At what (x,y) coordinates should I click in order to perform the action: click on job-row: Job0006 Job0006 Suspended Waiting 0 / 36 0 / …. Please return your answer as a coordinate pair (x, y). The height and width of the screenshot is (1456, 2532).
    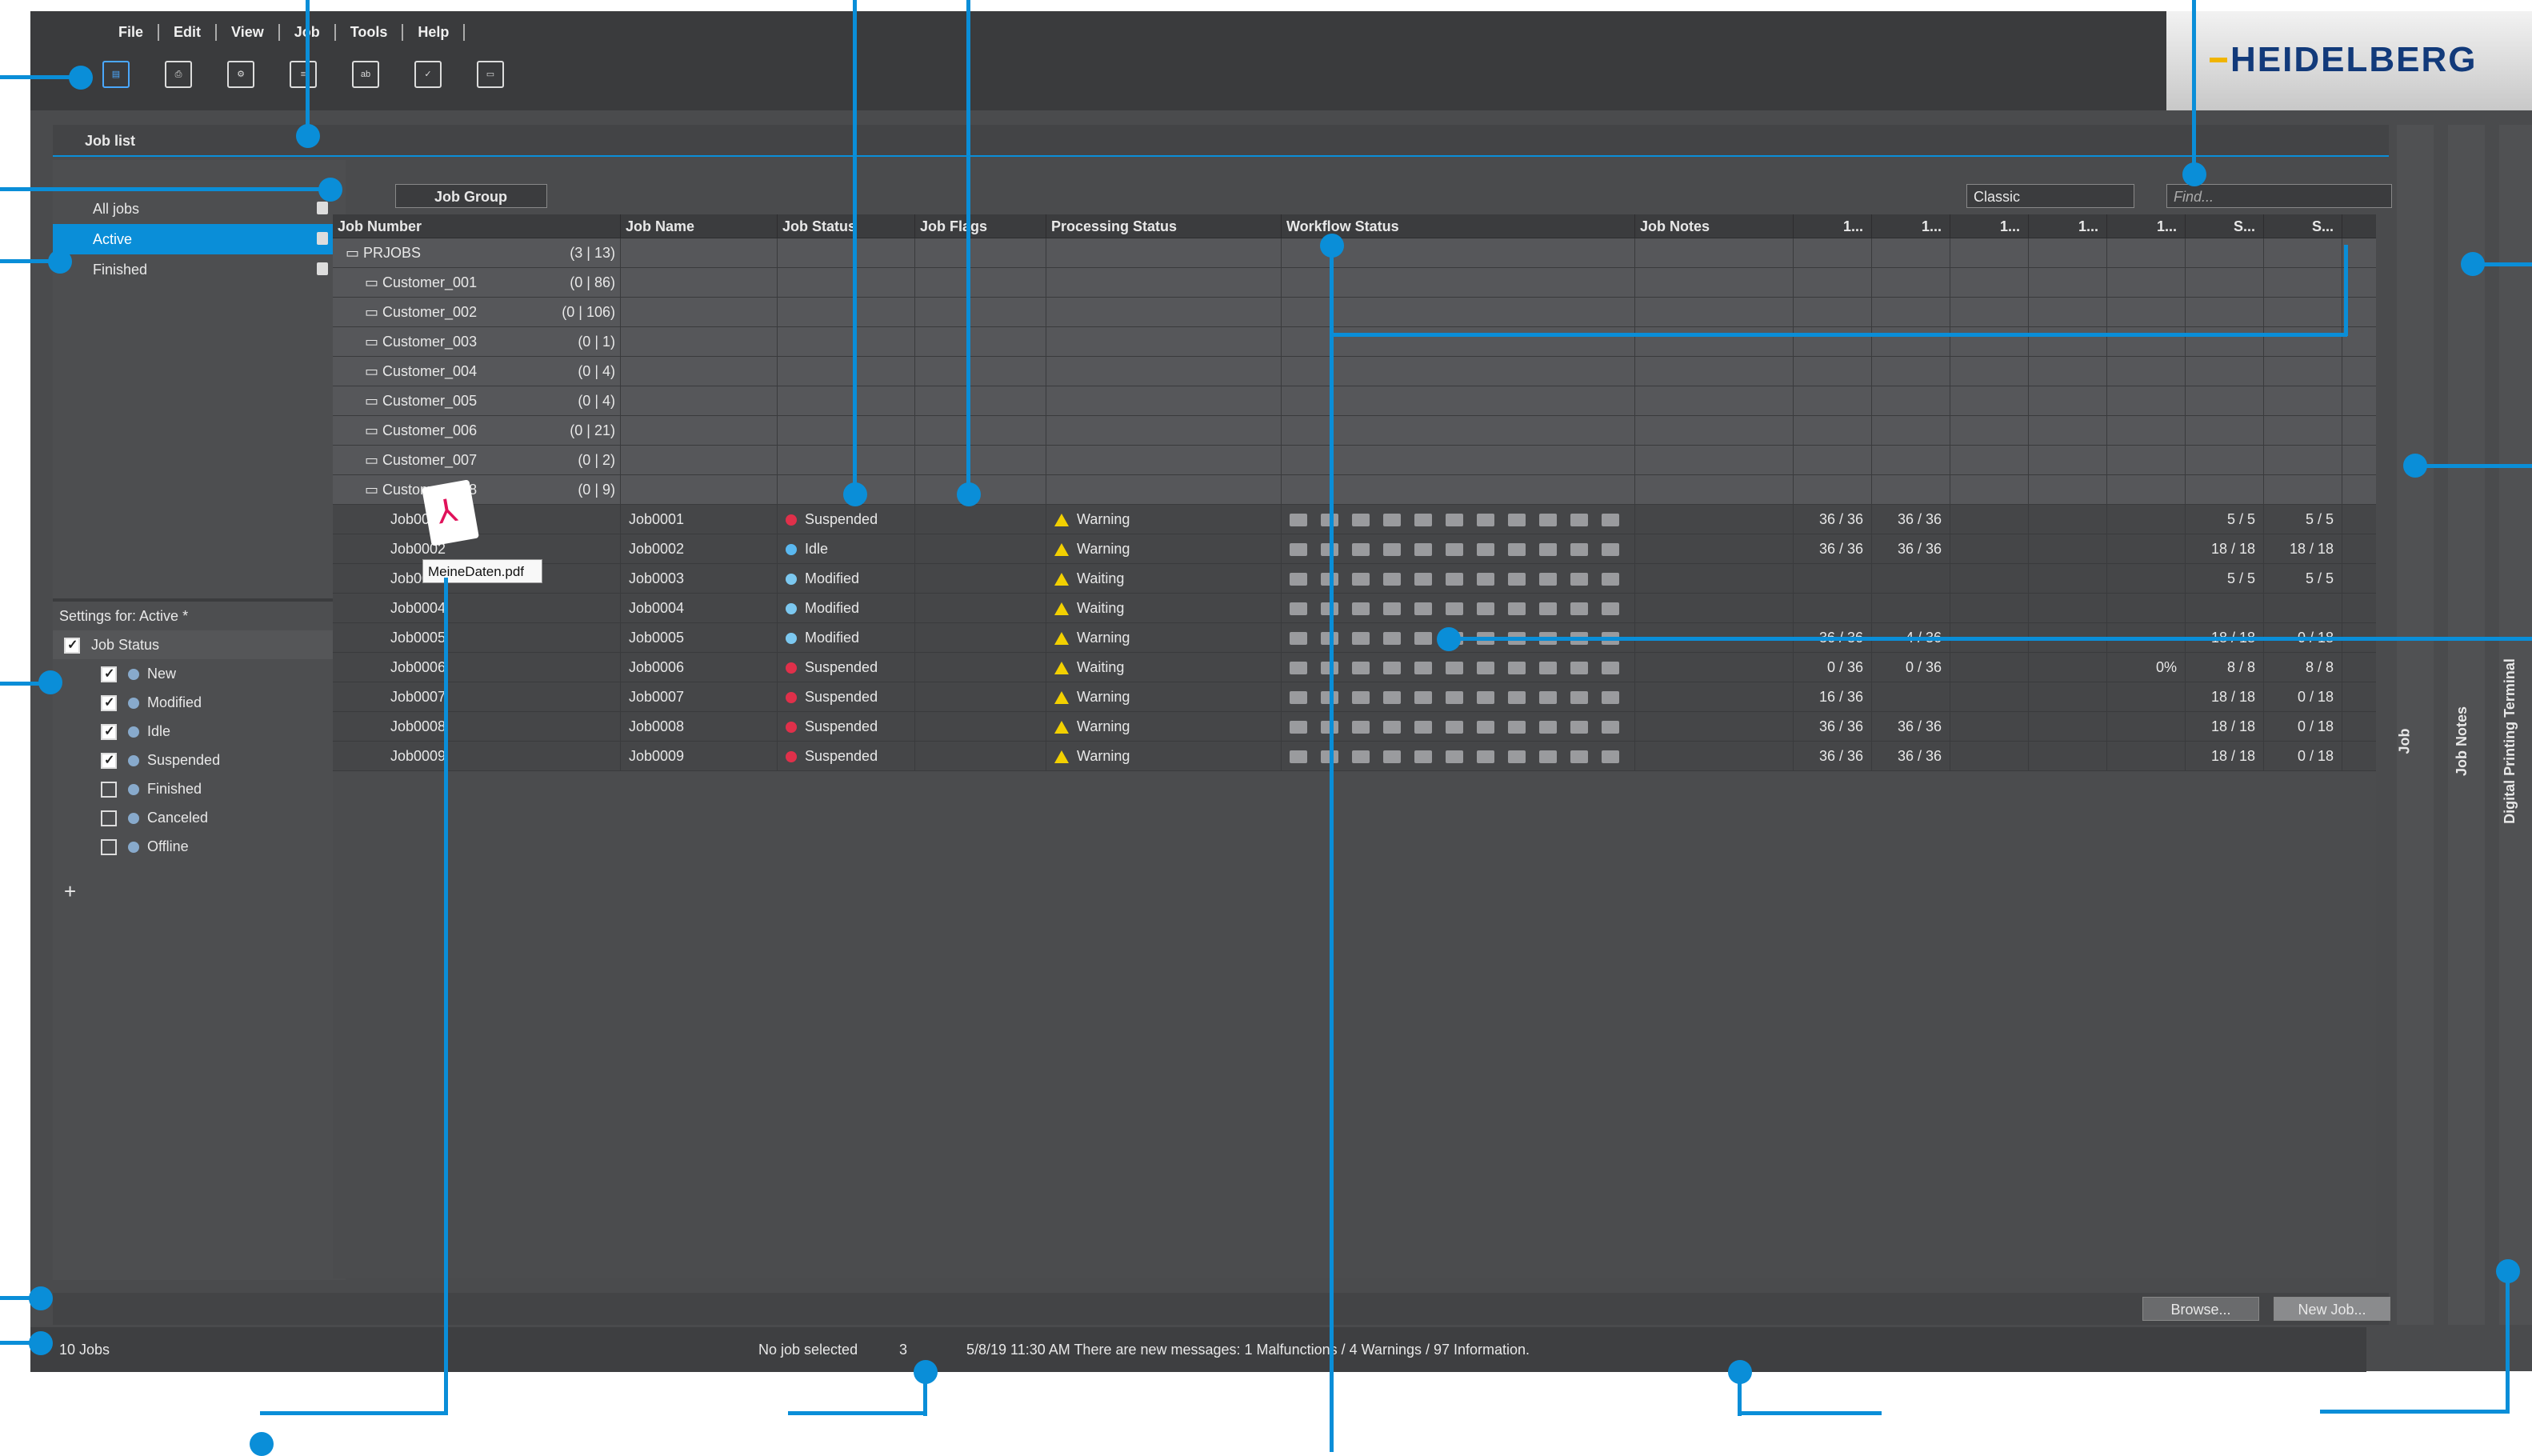
    Looking at the image, I should click on (1354, 667).